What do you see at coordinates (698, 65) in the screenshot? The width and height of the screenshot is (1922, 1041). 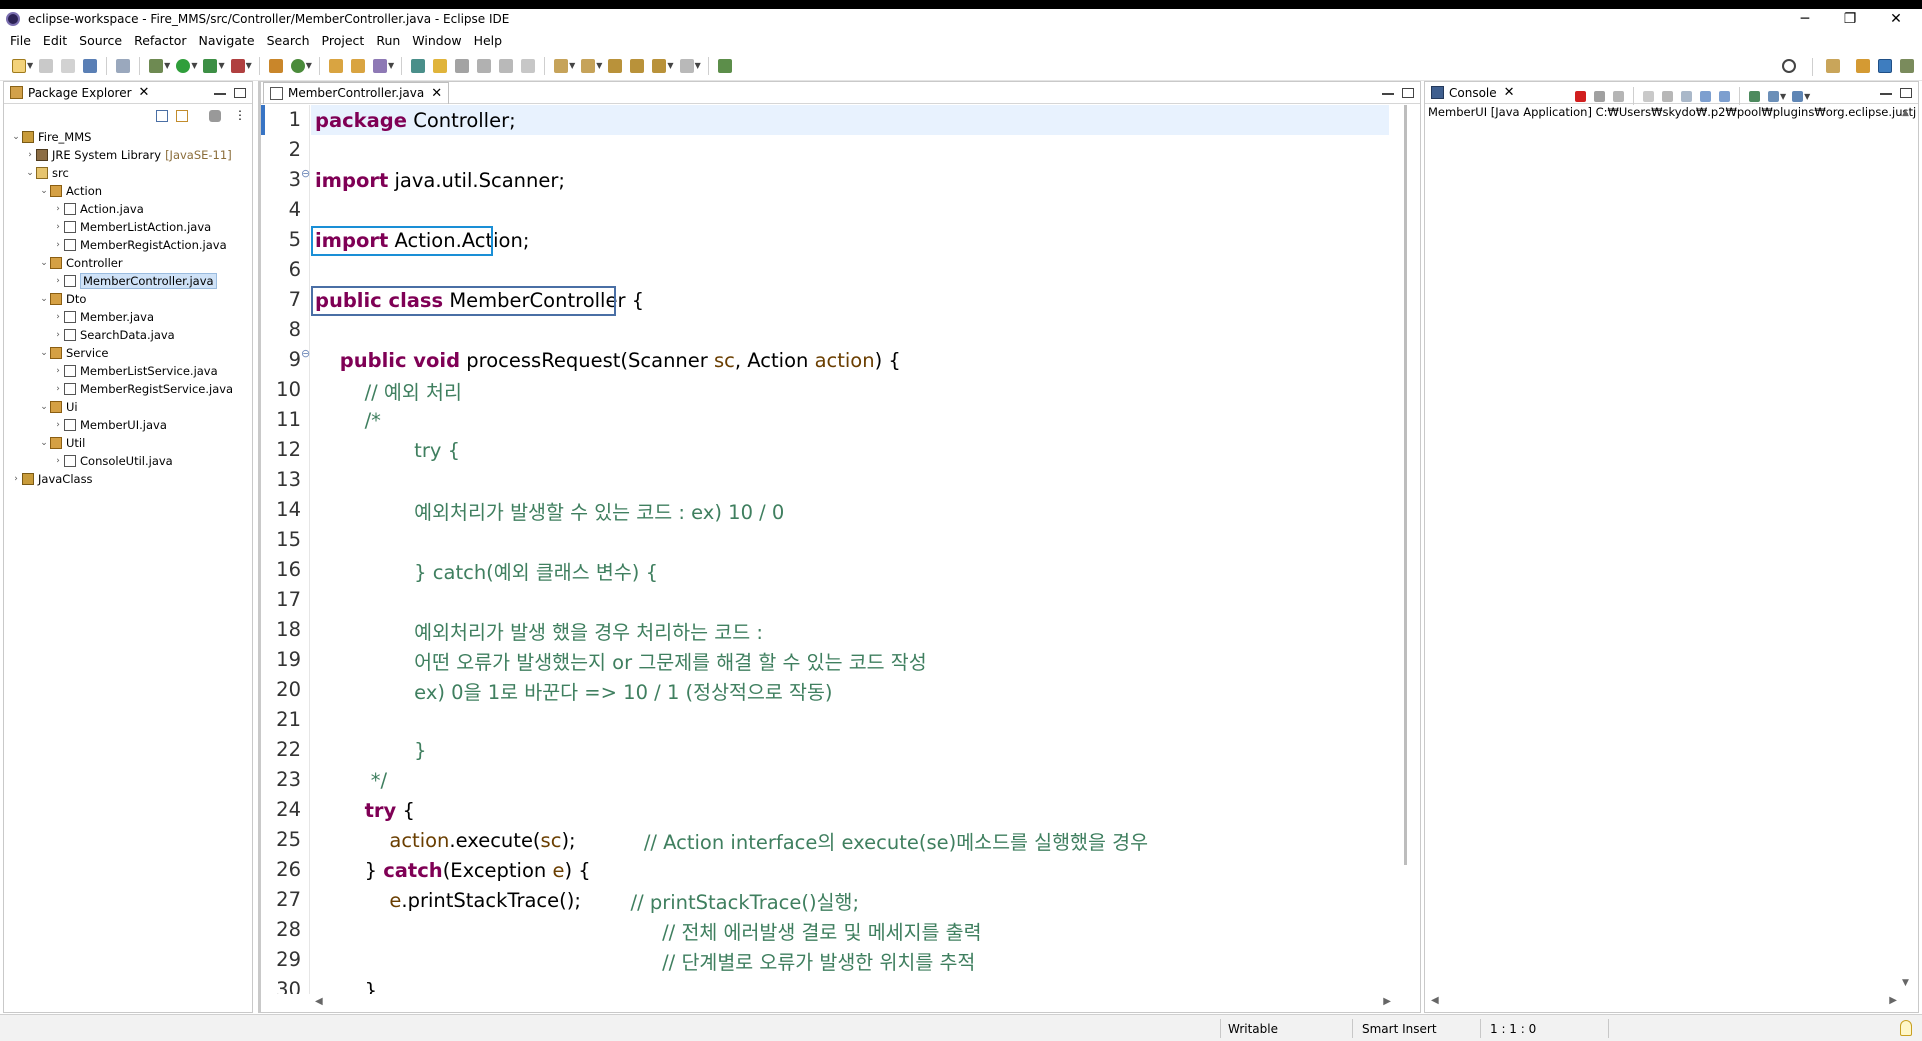 I see `forward-dropdown-icon: ▼` at bounding box center [698, 65].